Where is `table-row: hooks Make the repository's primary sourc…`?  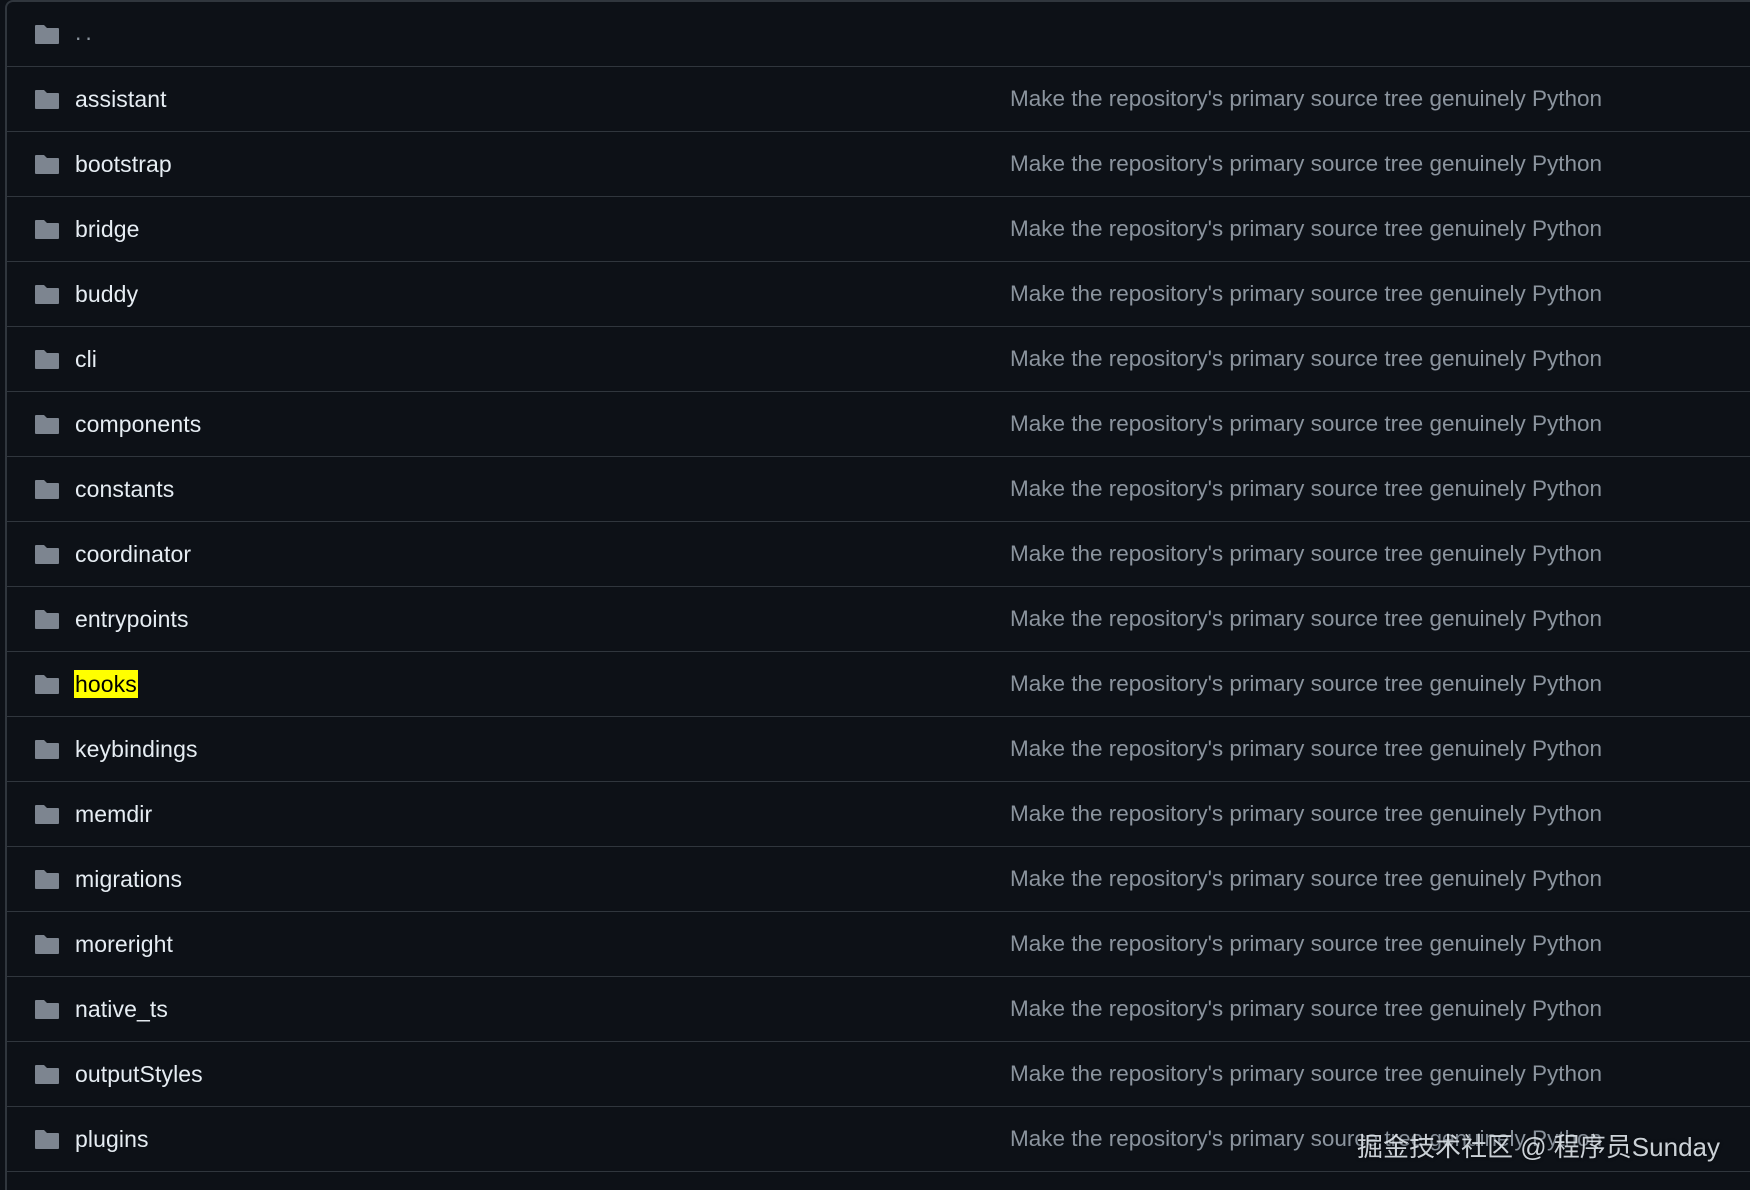 table-row: hooks Make the repository's primary sourc… is located at coordinates (878, 684).